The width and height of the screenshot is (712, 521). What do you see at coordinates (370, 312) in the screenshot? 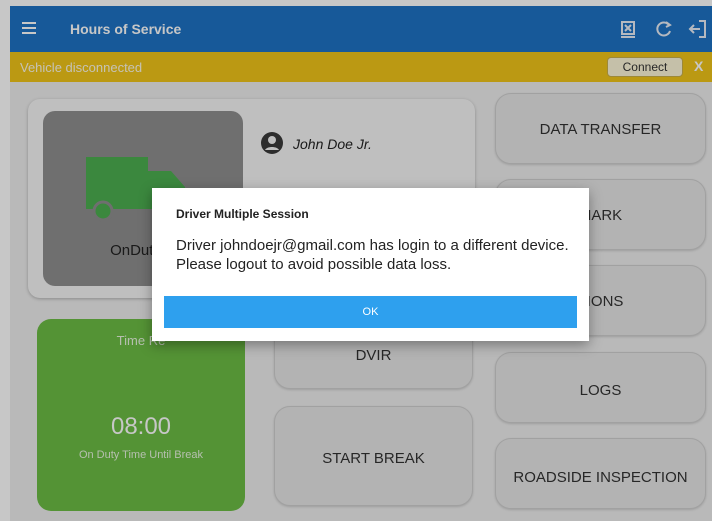
I see `ok-button: OK` at bounding box center [370, 312].